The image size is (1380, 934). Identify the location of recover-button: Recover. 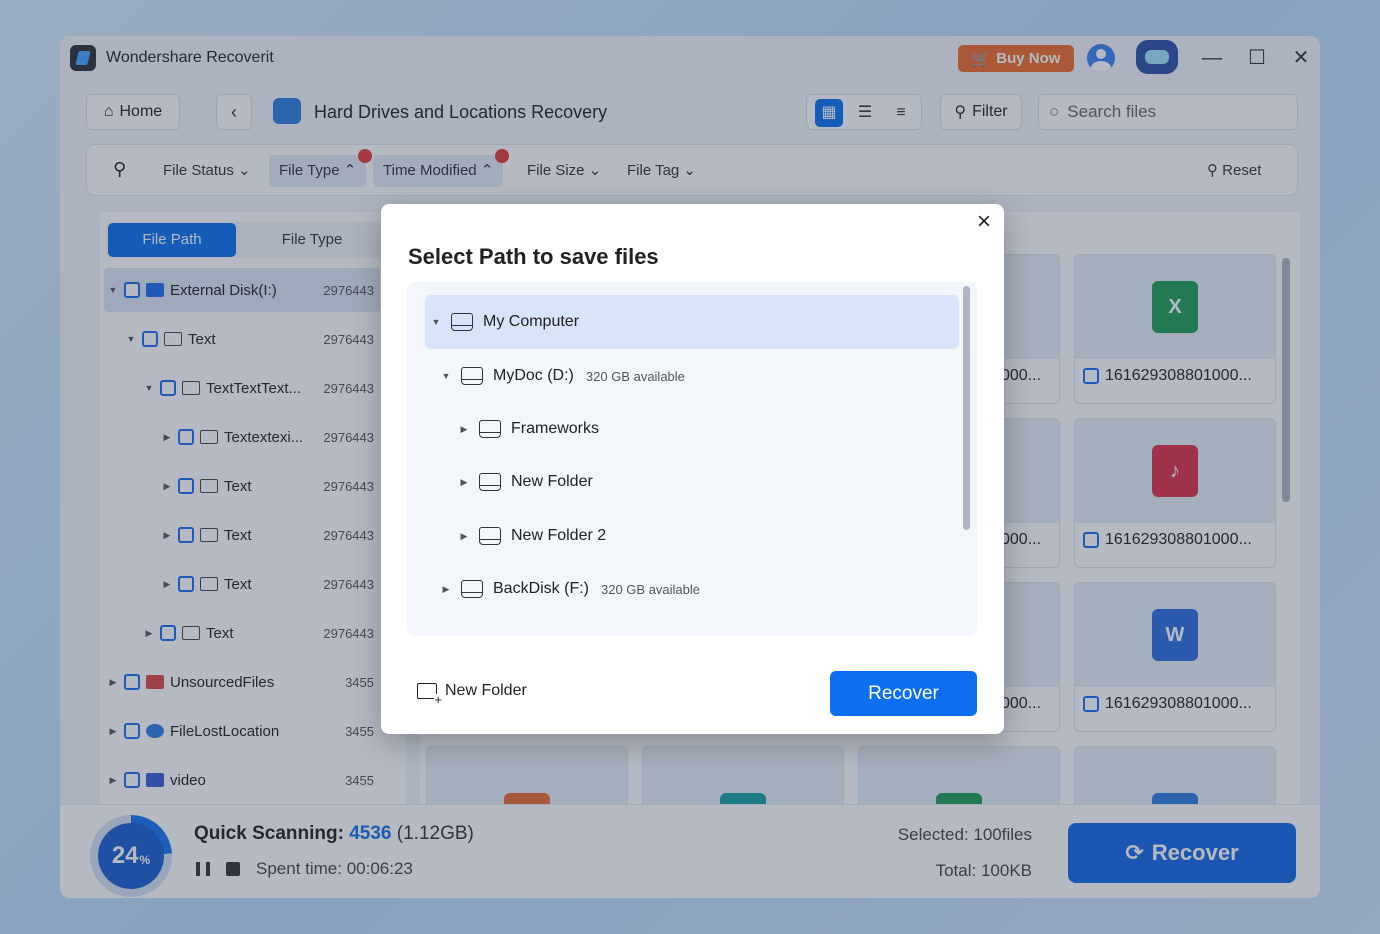
(903, 693).